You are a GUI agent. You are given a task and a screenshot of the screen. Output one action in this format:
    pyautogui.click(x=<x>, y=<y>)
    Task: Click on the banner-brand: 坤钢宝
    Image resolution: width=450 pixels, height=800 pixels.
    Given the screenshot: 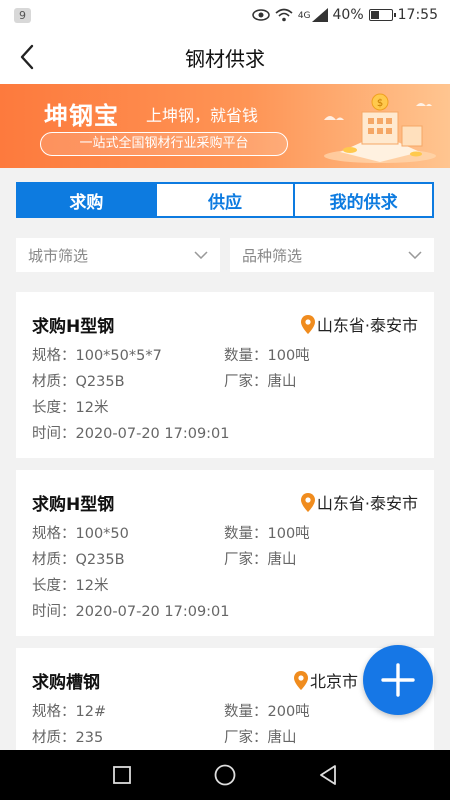 What is the action you would take?
    pyautogui.click(x=81, y=116)
    